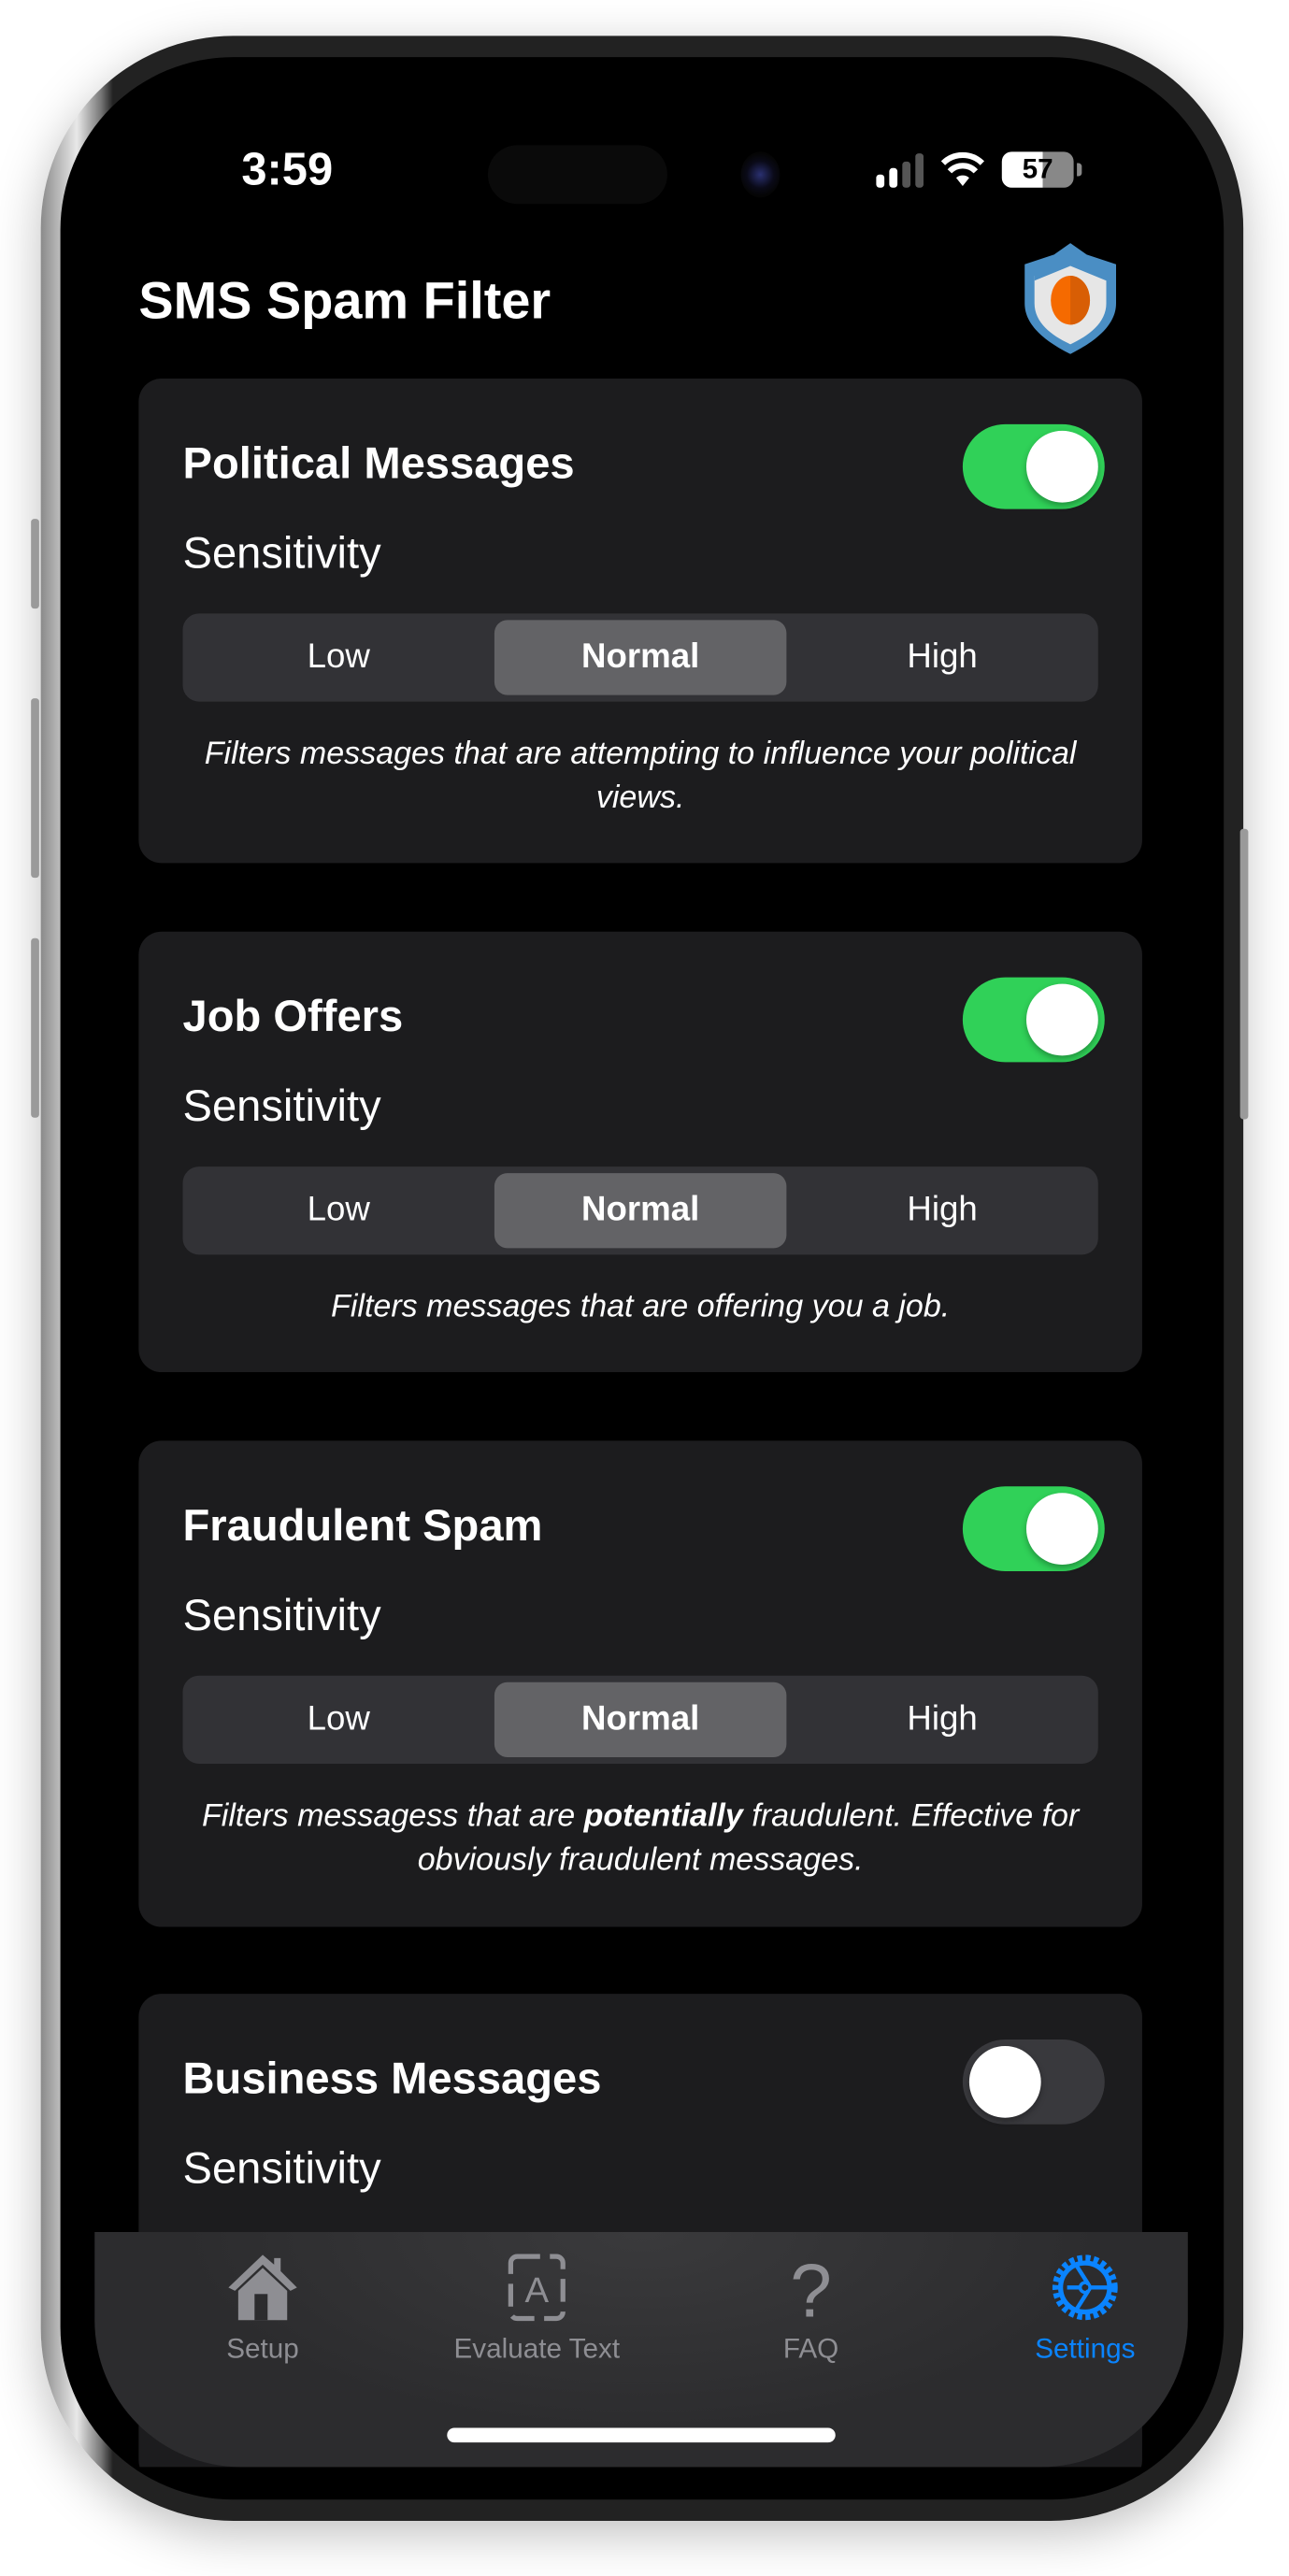 The width and height of the screenshot is (1289, 2576). What do you see at coordinates (1085, 2349) in the screenshot?
I see `tab-label: Settings` at bounding box center [1085, 2349].